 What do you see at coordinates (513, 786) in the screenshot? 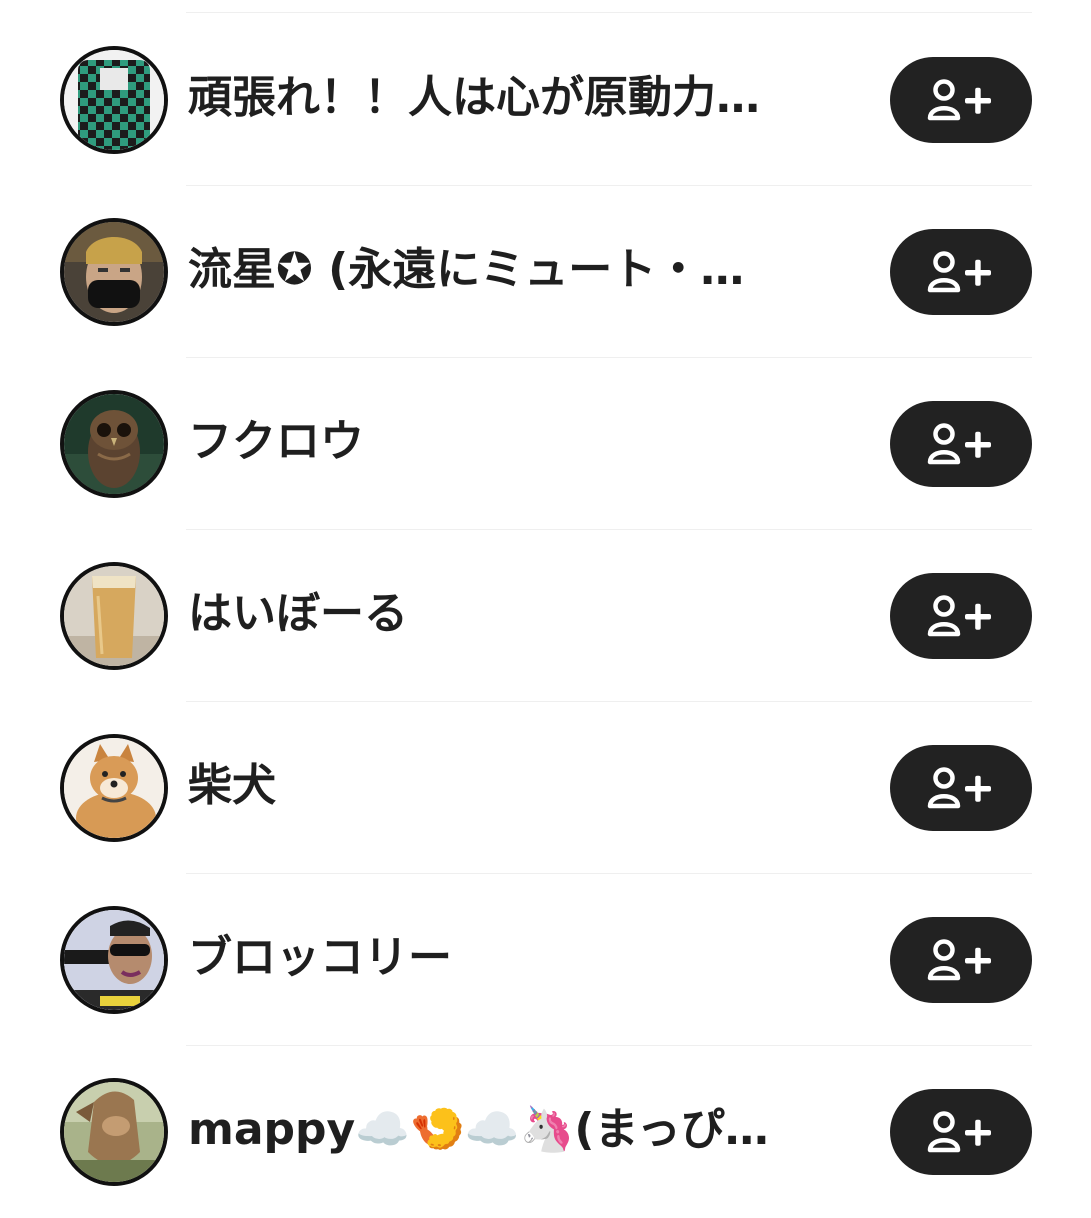
I see `user-name: 柴犬` at bounding box center [513, 786].